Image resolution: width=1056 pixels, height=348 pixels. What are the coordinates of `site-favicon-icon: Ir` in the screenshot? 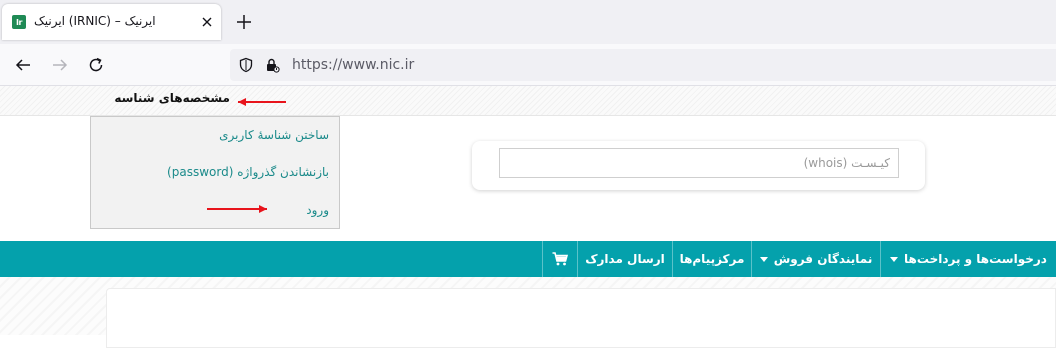 It's located at (19, 22).